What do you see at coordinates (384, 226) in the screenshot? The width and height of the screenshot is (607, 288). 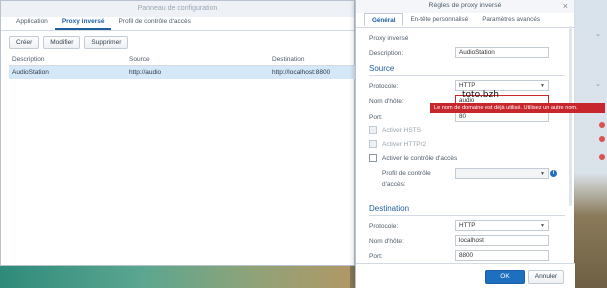 I see `destination-protocol-label: Protocole:` at bounding box center [384, 226].